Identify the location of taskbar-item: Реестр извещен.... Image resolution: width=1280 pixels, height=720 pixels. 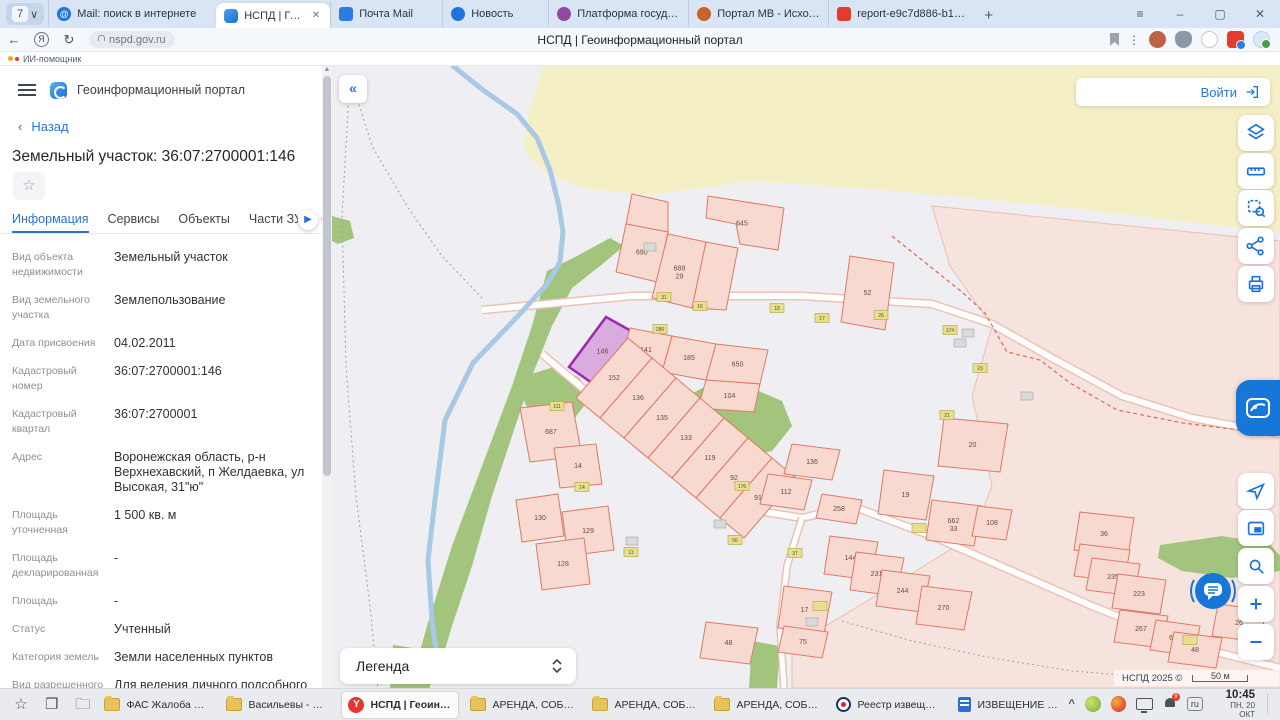
(888, 705).